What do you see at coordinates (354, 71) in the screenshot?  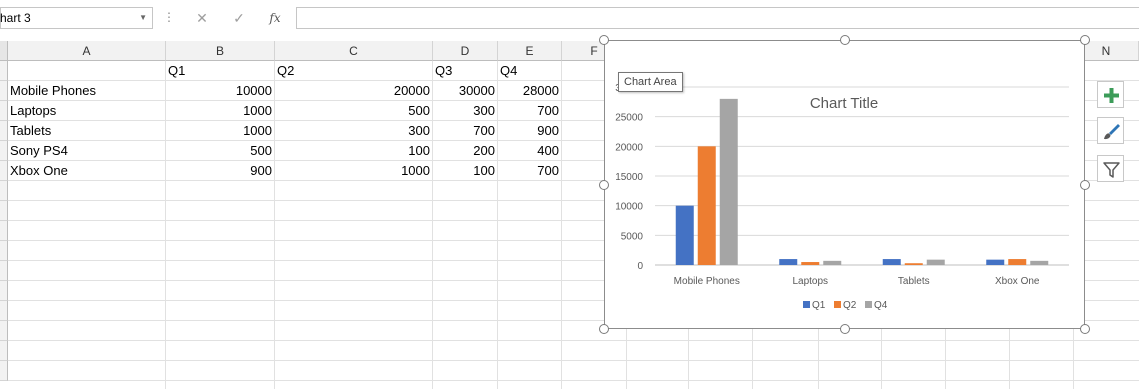 I see `header-cell: Q2` at bounding box center [354, 71].